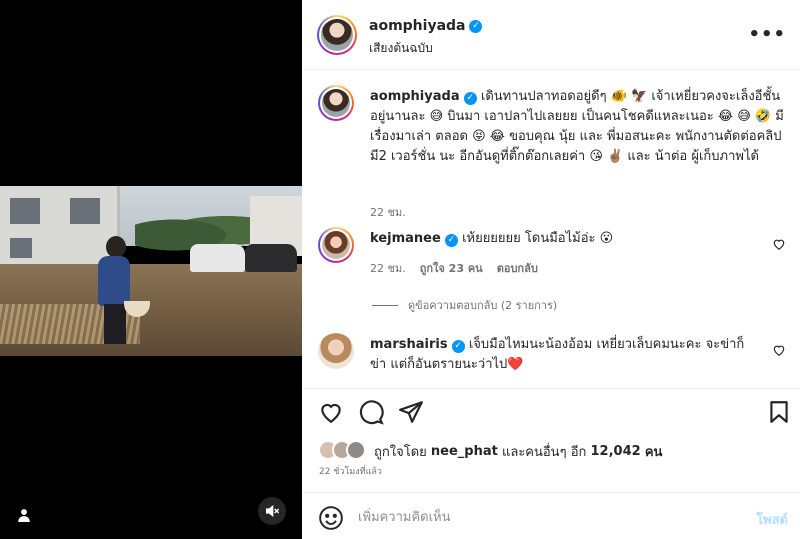 This screenshot has height=539, width=800. What do you see at coordinates (543, 517) in the screenshot?
I see `comment-input` at bounding box center [543, 517].